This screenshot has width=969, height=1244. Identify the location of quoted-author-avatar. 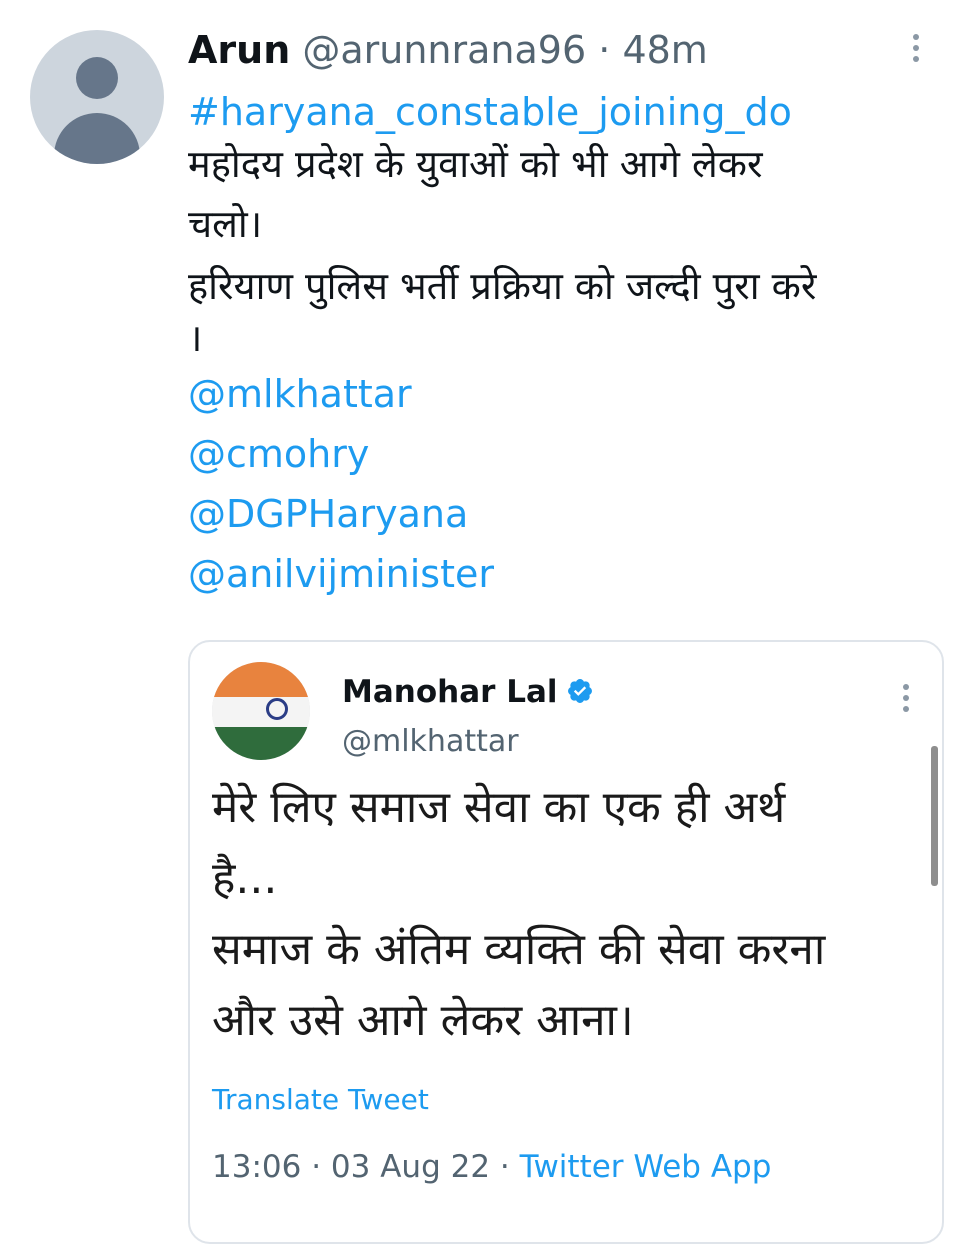
(261, 711).